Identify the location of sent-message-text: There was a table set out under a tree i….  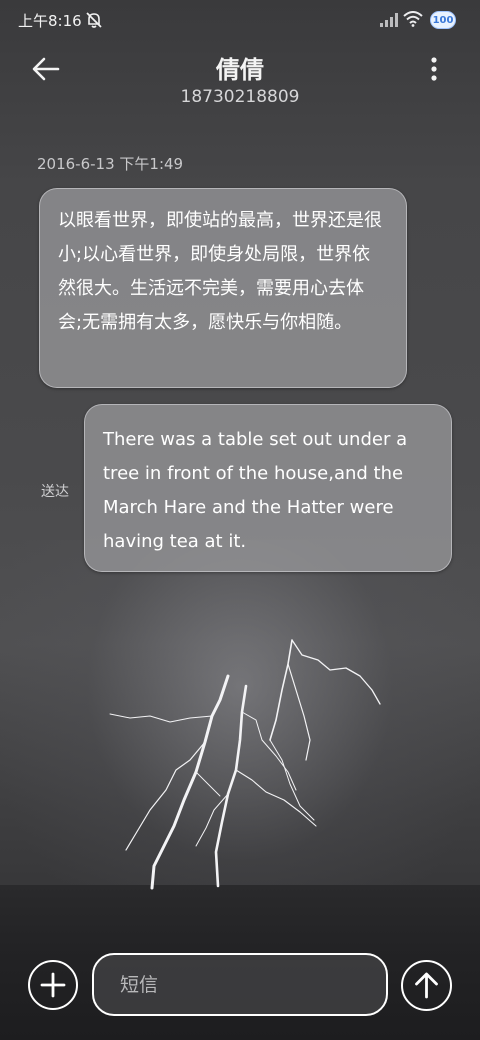
(255, 490).